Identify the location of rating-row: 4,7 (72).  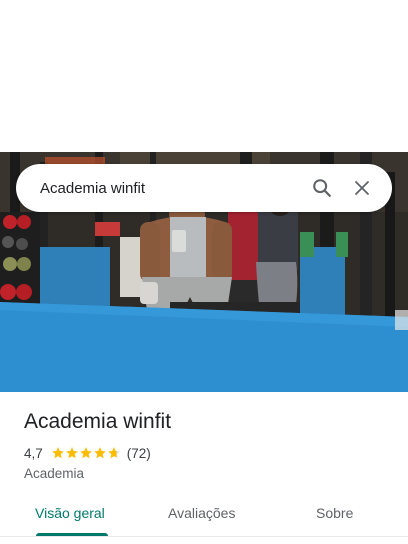
(87, 453).